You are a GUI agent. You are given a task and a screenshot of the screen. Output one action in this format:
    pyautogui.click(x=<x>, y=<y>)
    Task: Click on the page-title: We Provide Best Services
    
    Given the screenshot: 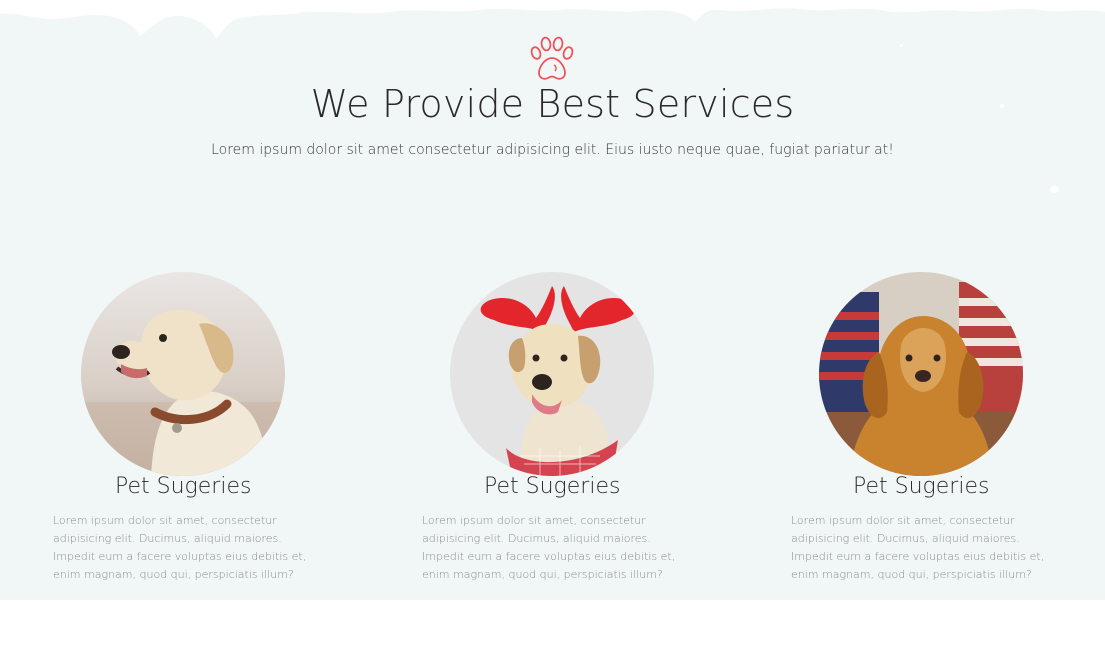 What is the action you would take?
    pyautogui.click(x=552, y=104)
    